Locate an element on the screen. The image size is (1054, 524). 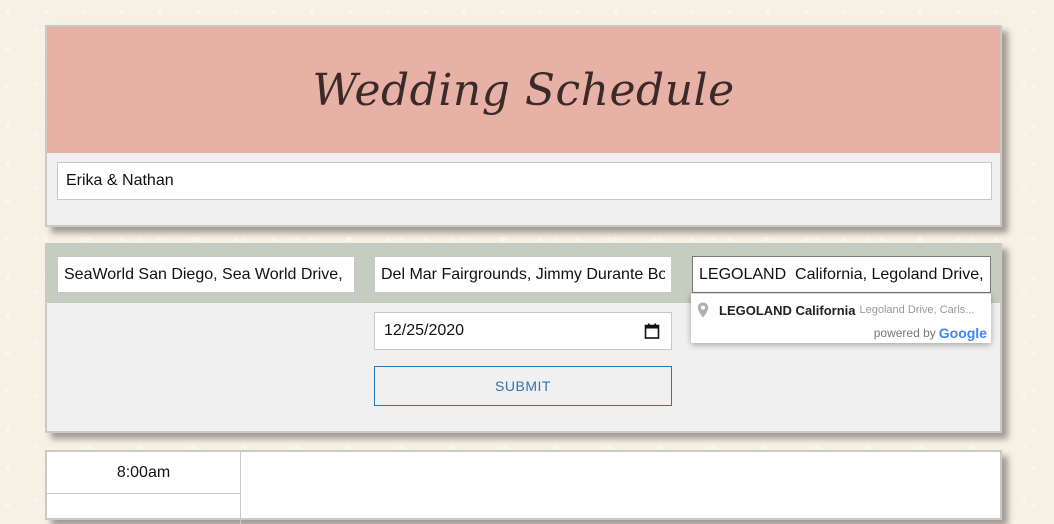
schedule-table: 8:00am is located at coordinates (523, 487).